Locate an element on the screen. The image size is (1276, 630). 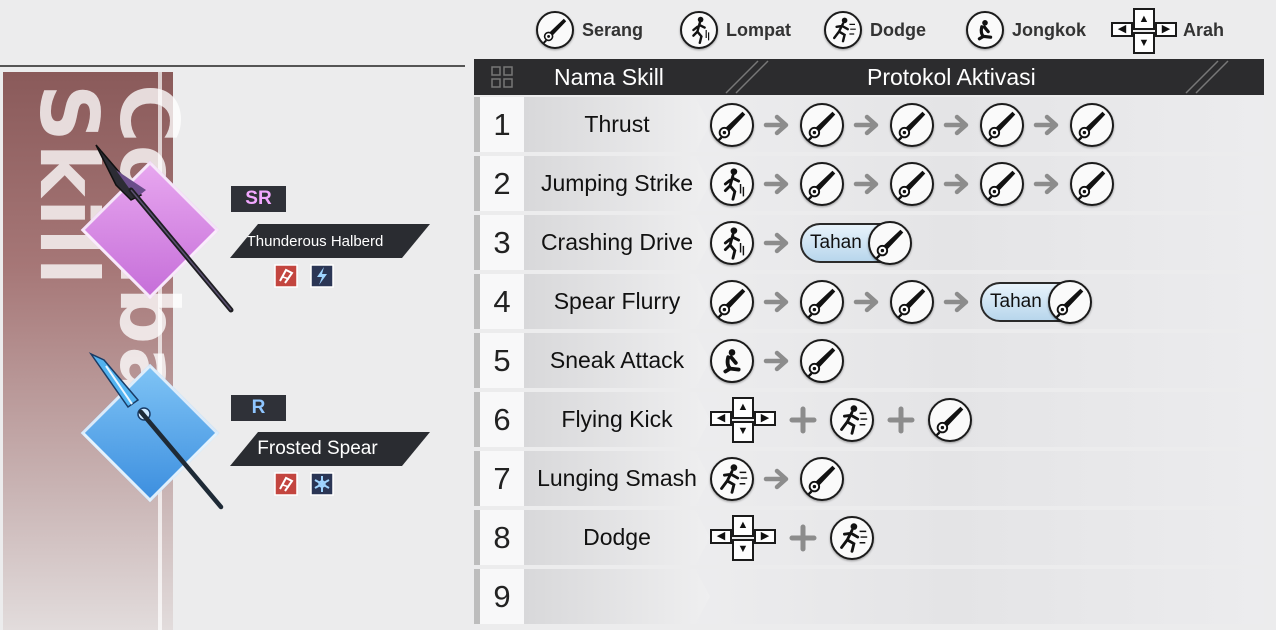
table-row: 6 Flying Kick ▲ ▼ ◀ ▶ is located at coordinates (869, 419).